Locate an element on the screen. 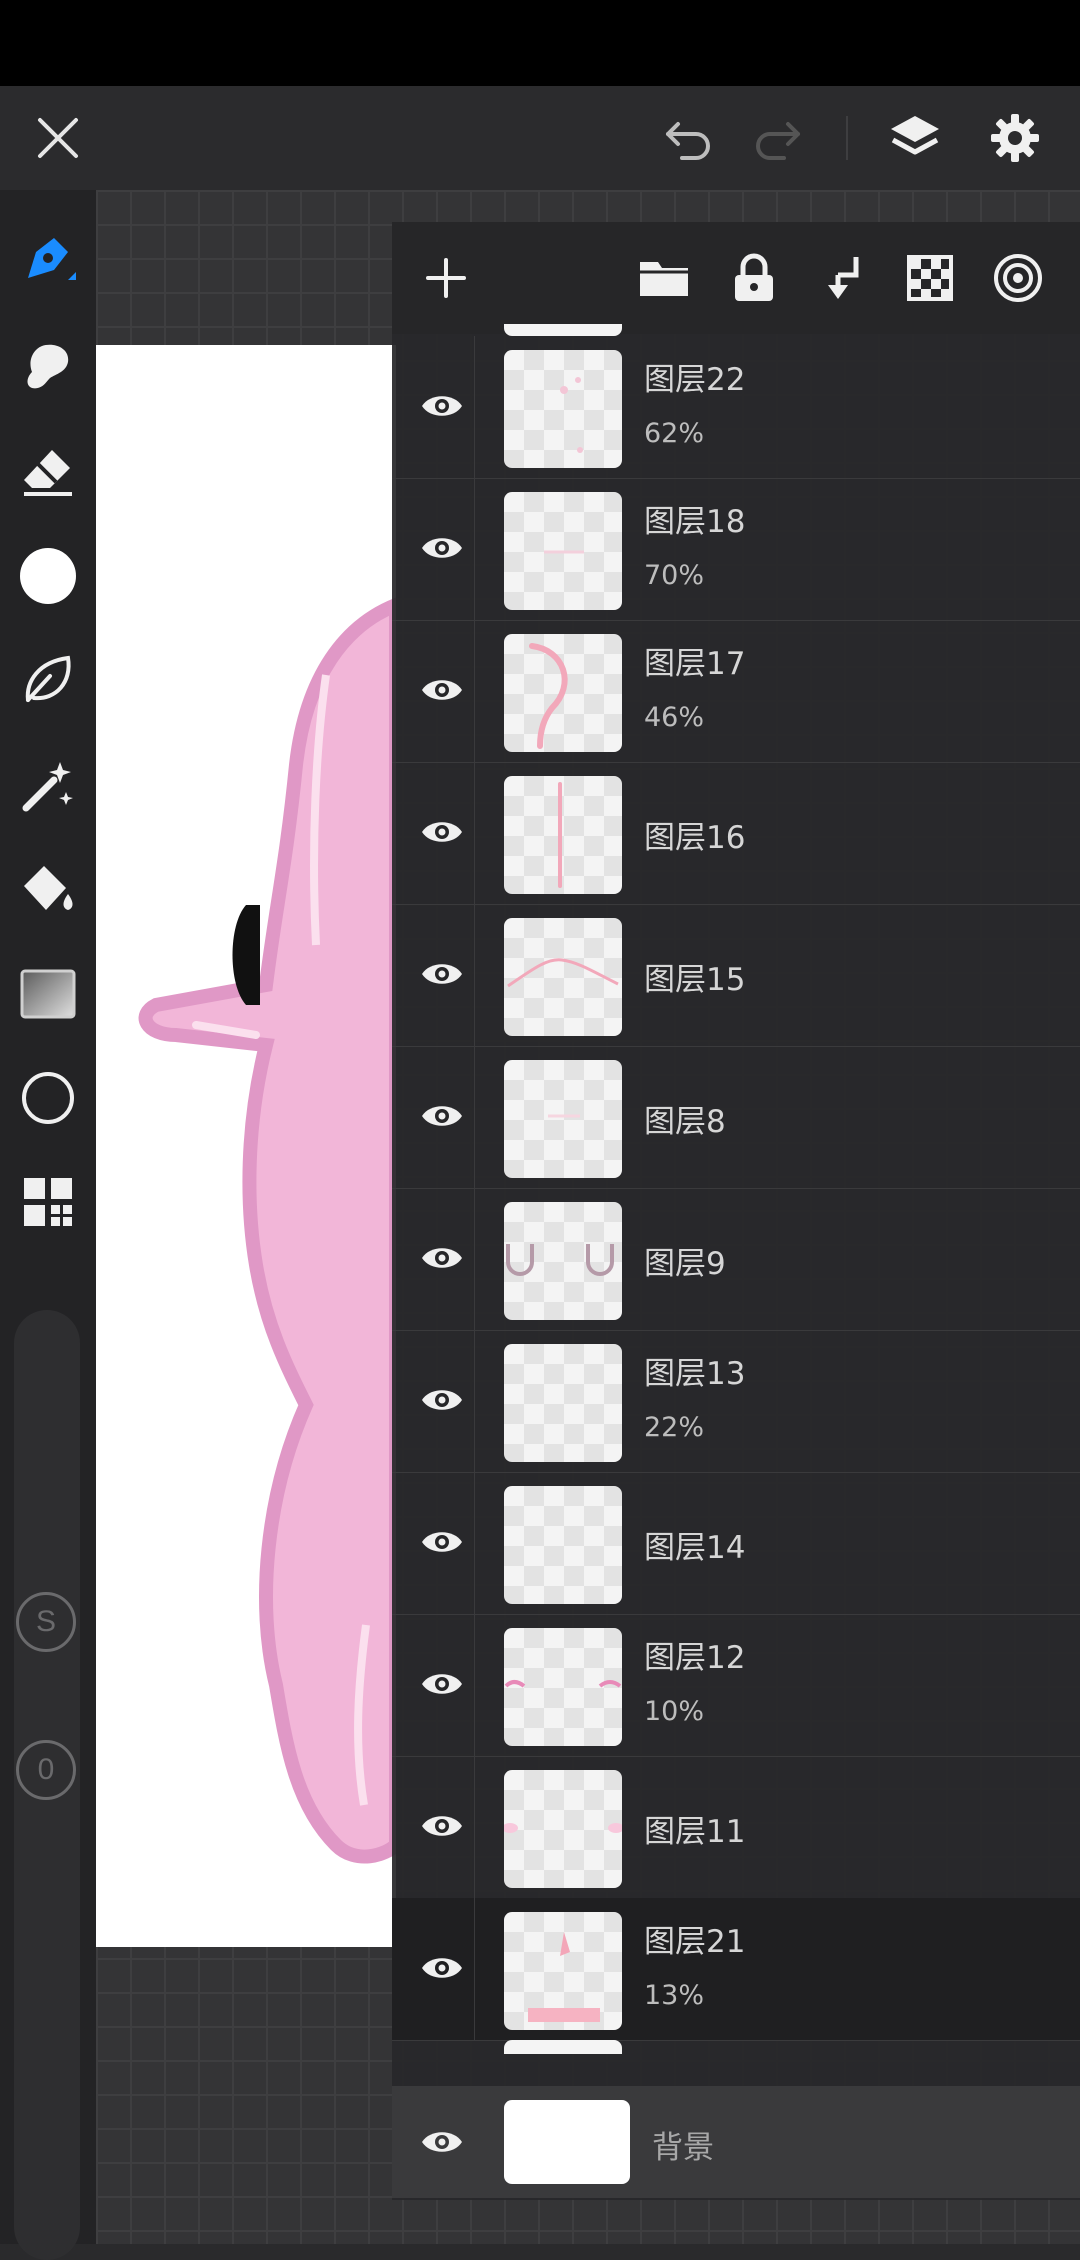 The image size is (1080, 2260). layers-button is located at coordinates (915, 138).